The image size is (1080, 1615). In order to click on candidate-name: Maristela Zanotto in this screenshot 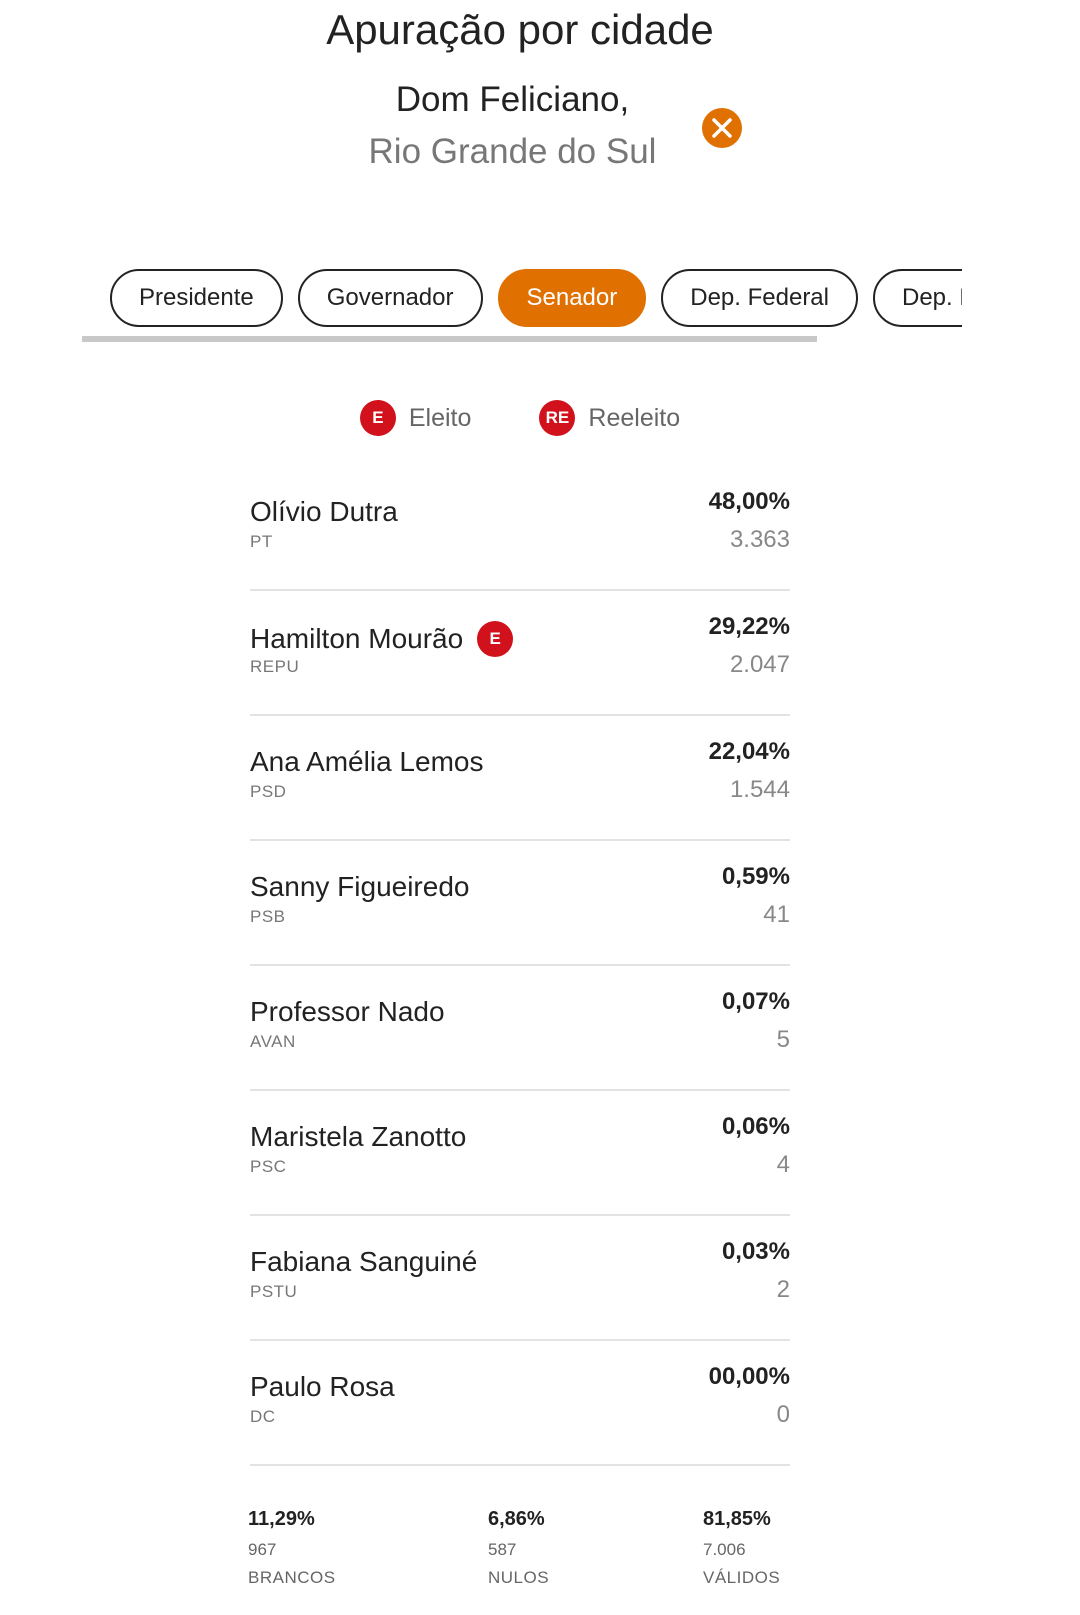, I will do `click(358, 1137)`.